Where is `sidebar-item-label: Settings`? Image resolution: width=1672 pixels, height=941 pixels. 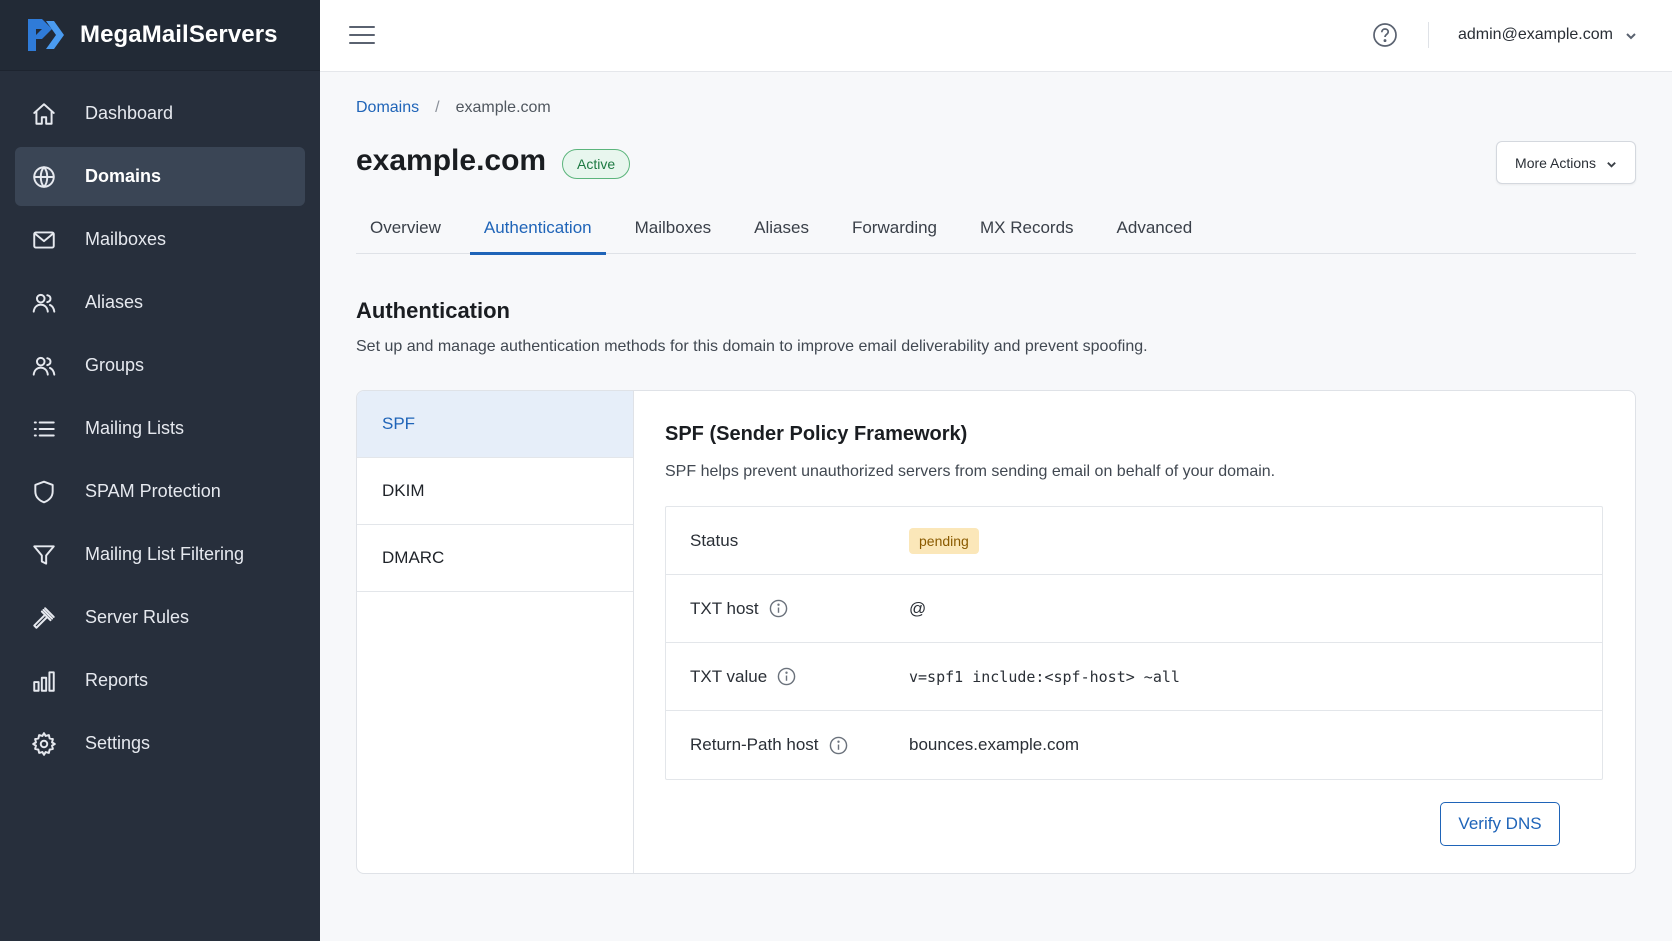
sidebar-item-label: Settings is located at coordinates (118, 743).